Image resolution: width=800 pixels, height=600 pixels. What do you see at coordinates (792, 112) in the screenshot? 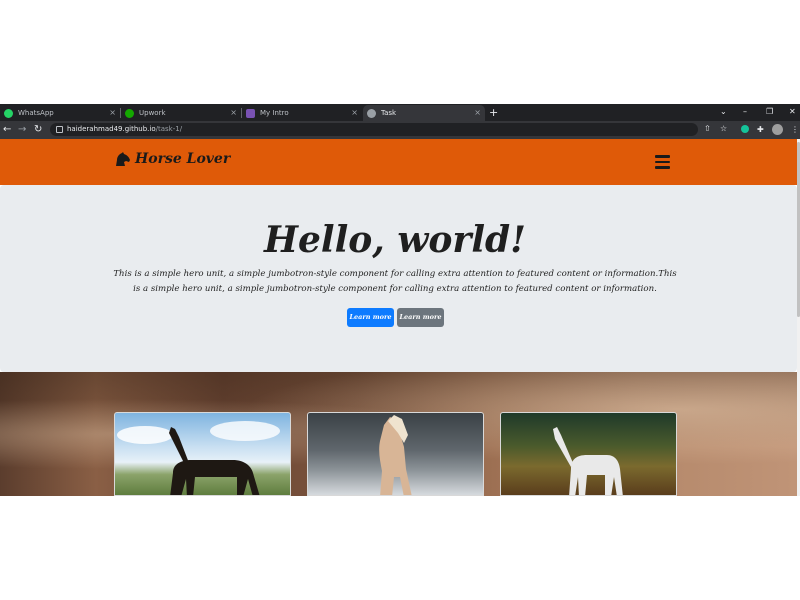
I see `window-close-icon: ✕` at bounding box center [792, 112].